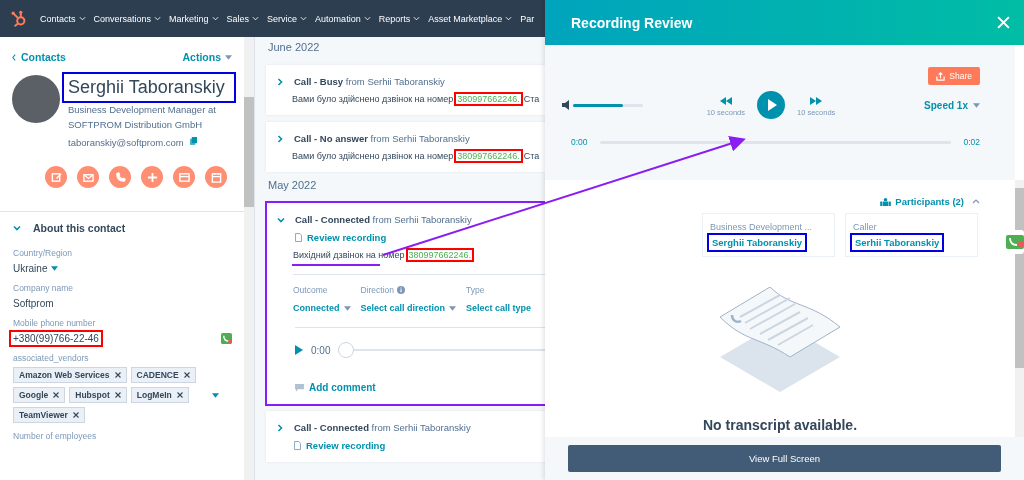  Describe the element at coordinates (369, 81) in the screenshot. I see `activity-title: Call - Busy from Serhii Taboranskiy` at that location.